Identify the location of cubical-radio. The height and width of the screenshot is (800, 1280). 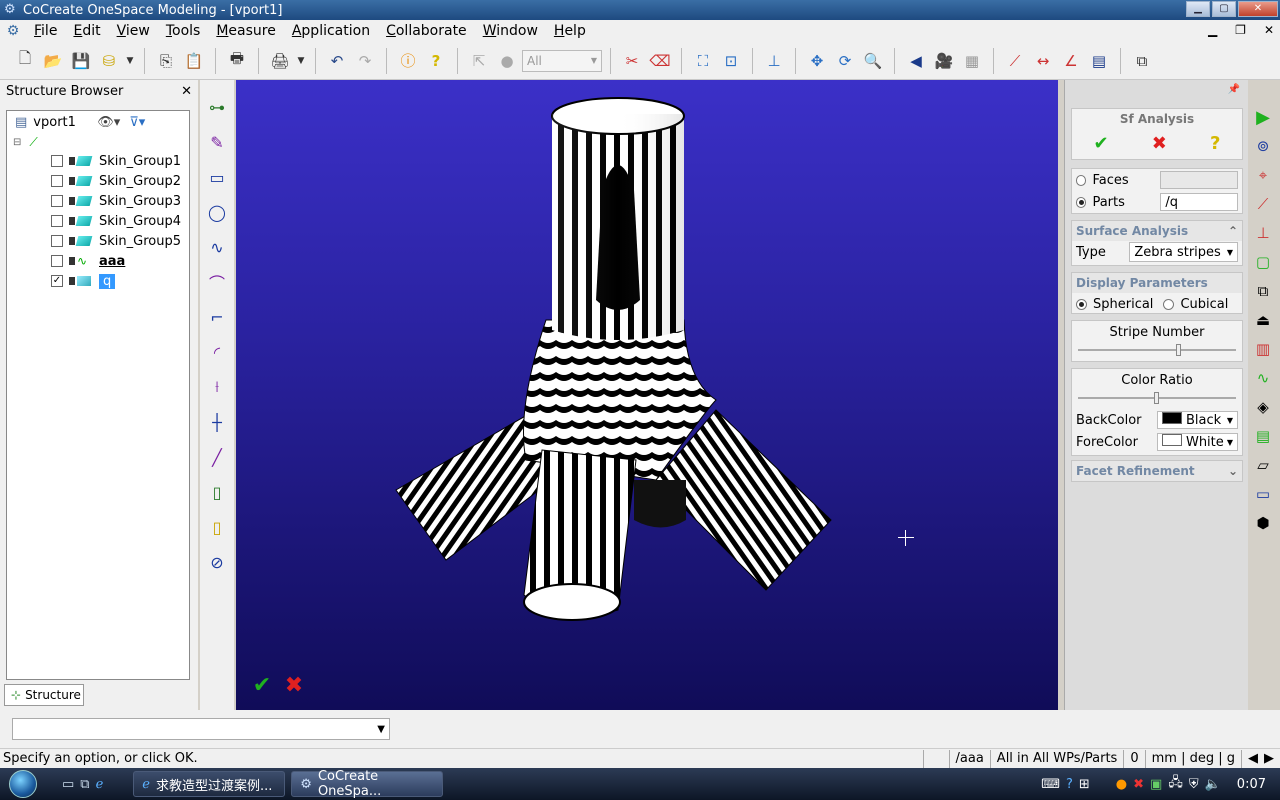
(1169, 304).